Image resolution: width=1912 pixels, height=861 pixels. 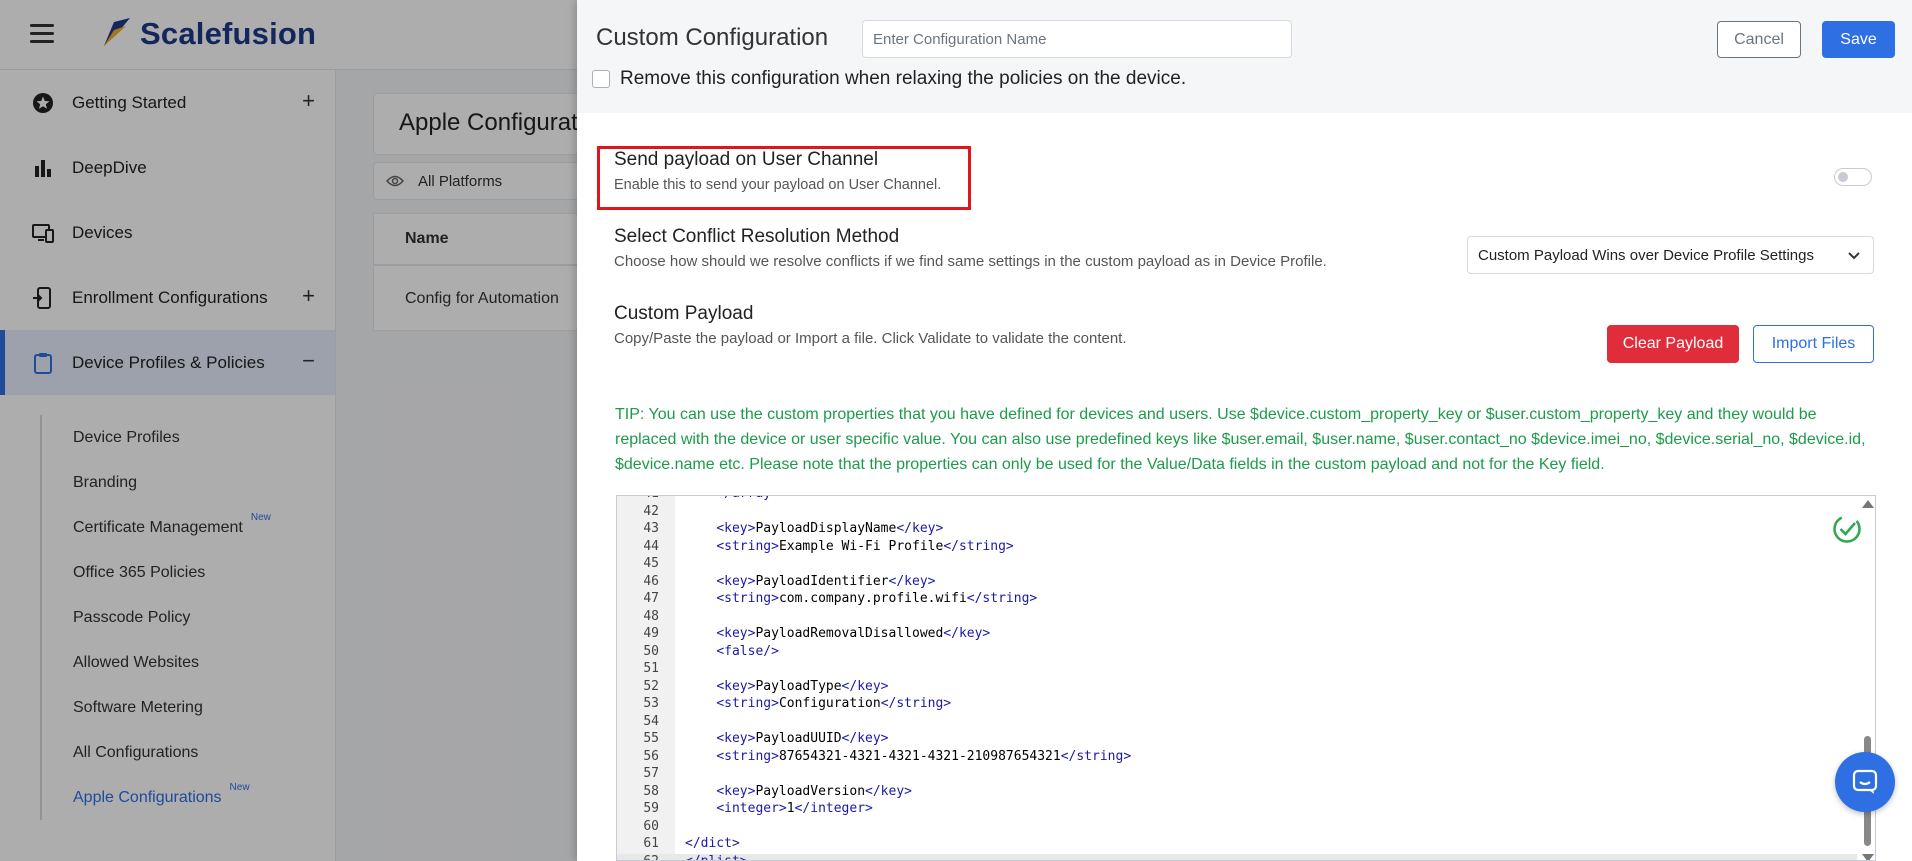 What do you see at coordinates (746, 159) in the screenshot?
I see `user-channel-title: Send payload on User Channel` at bounding box center [746, 159].